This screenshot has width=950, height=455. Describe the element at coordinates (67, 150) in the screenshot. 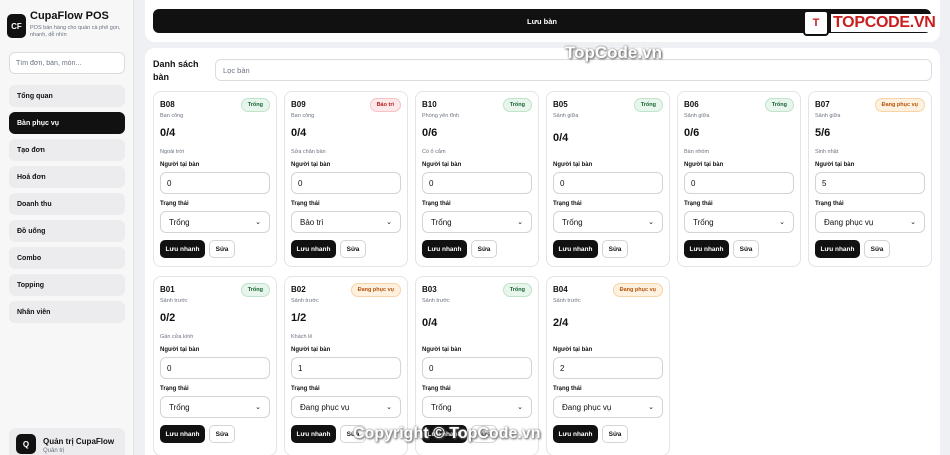

I see `sidebar-item-create-order: Tạo đơn` at that location.